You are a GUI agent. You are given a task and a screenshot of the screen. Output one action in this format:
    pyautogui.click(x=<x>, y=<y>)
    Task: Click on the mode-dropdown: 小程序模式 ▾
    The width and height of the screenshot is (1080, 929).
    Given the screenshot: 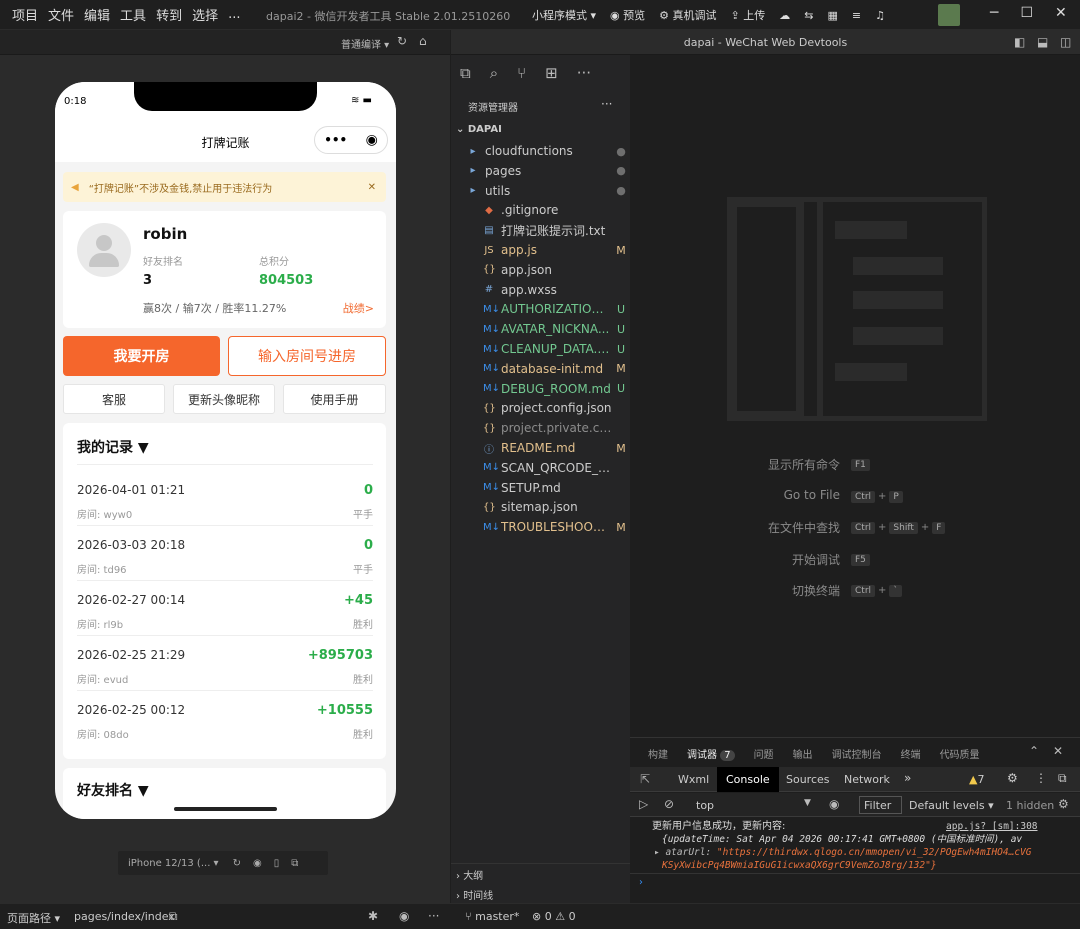 What is the action you would take?
    pyautogui.click(x=564, y=15)
    